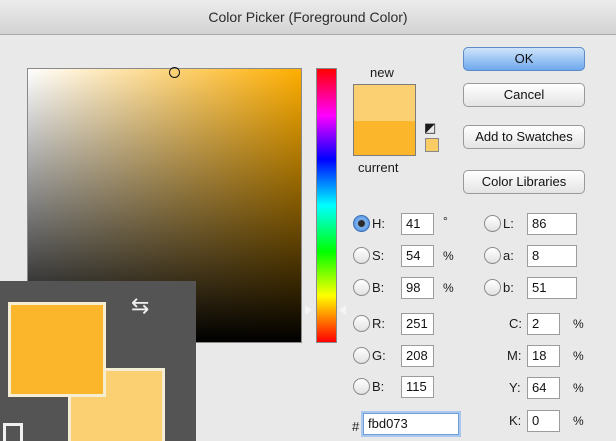 Image resolution: width=616 pixels, height=441 pixels. Describe the element at coordinates (445, 221) in the screenshot. I see `degree-unit: °` at that location.